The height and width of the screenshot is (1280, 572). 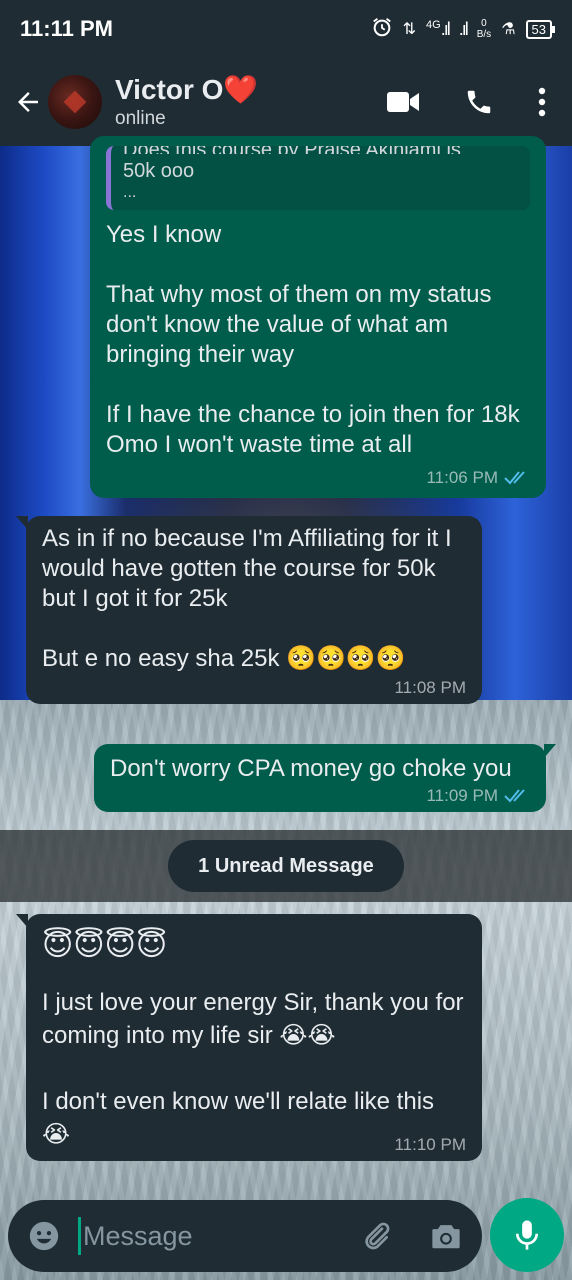 I want to click on data-arrows-icon: ⇅, so click(x=409, y=29).